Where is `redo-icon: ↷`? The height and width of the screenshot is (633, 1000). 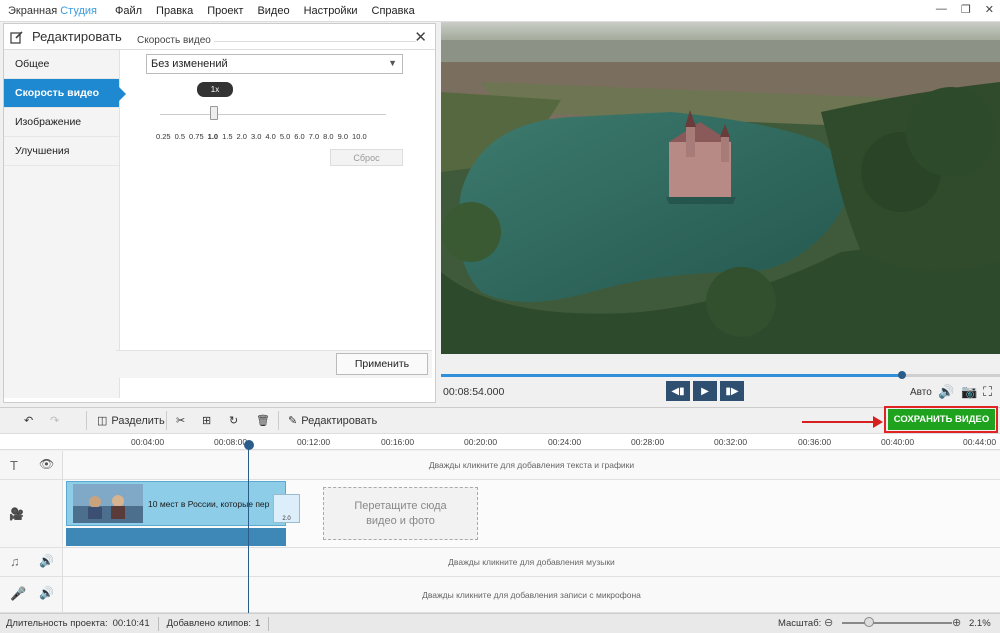
redo-icon: ↷ is located at coordinates (54, 420).